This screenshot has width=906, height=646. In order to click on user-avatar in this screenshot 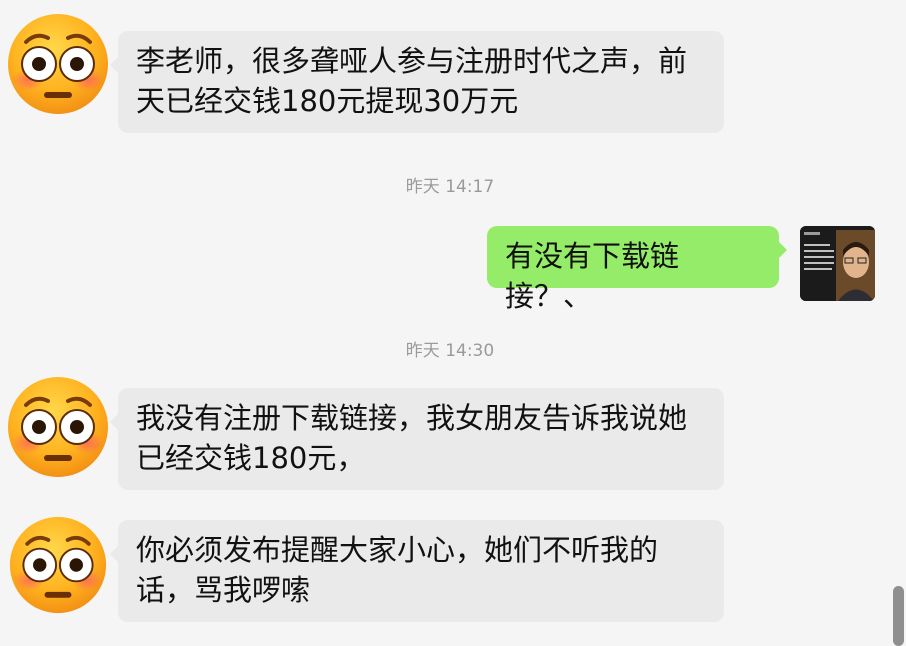, I will do `click(837, 263)`.